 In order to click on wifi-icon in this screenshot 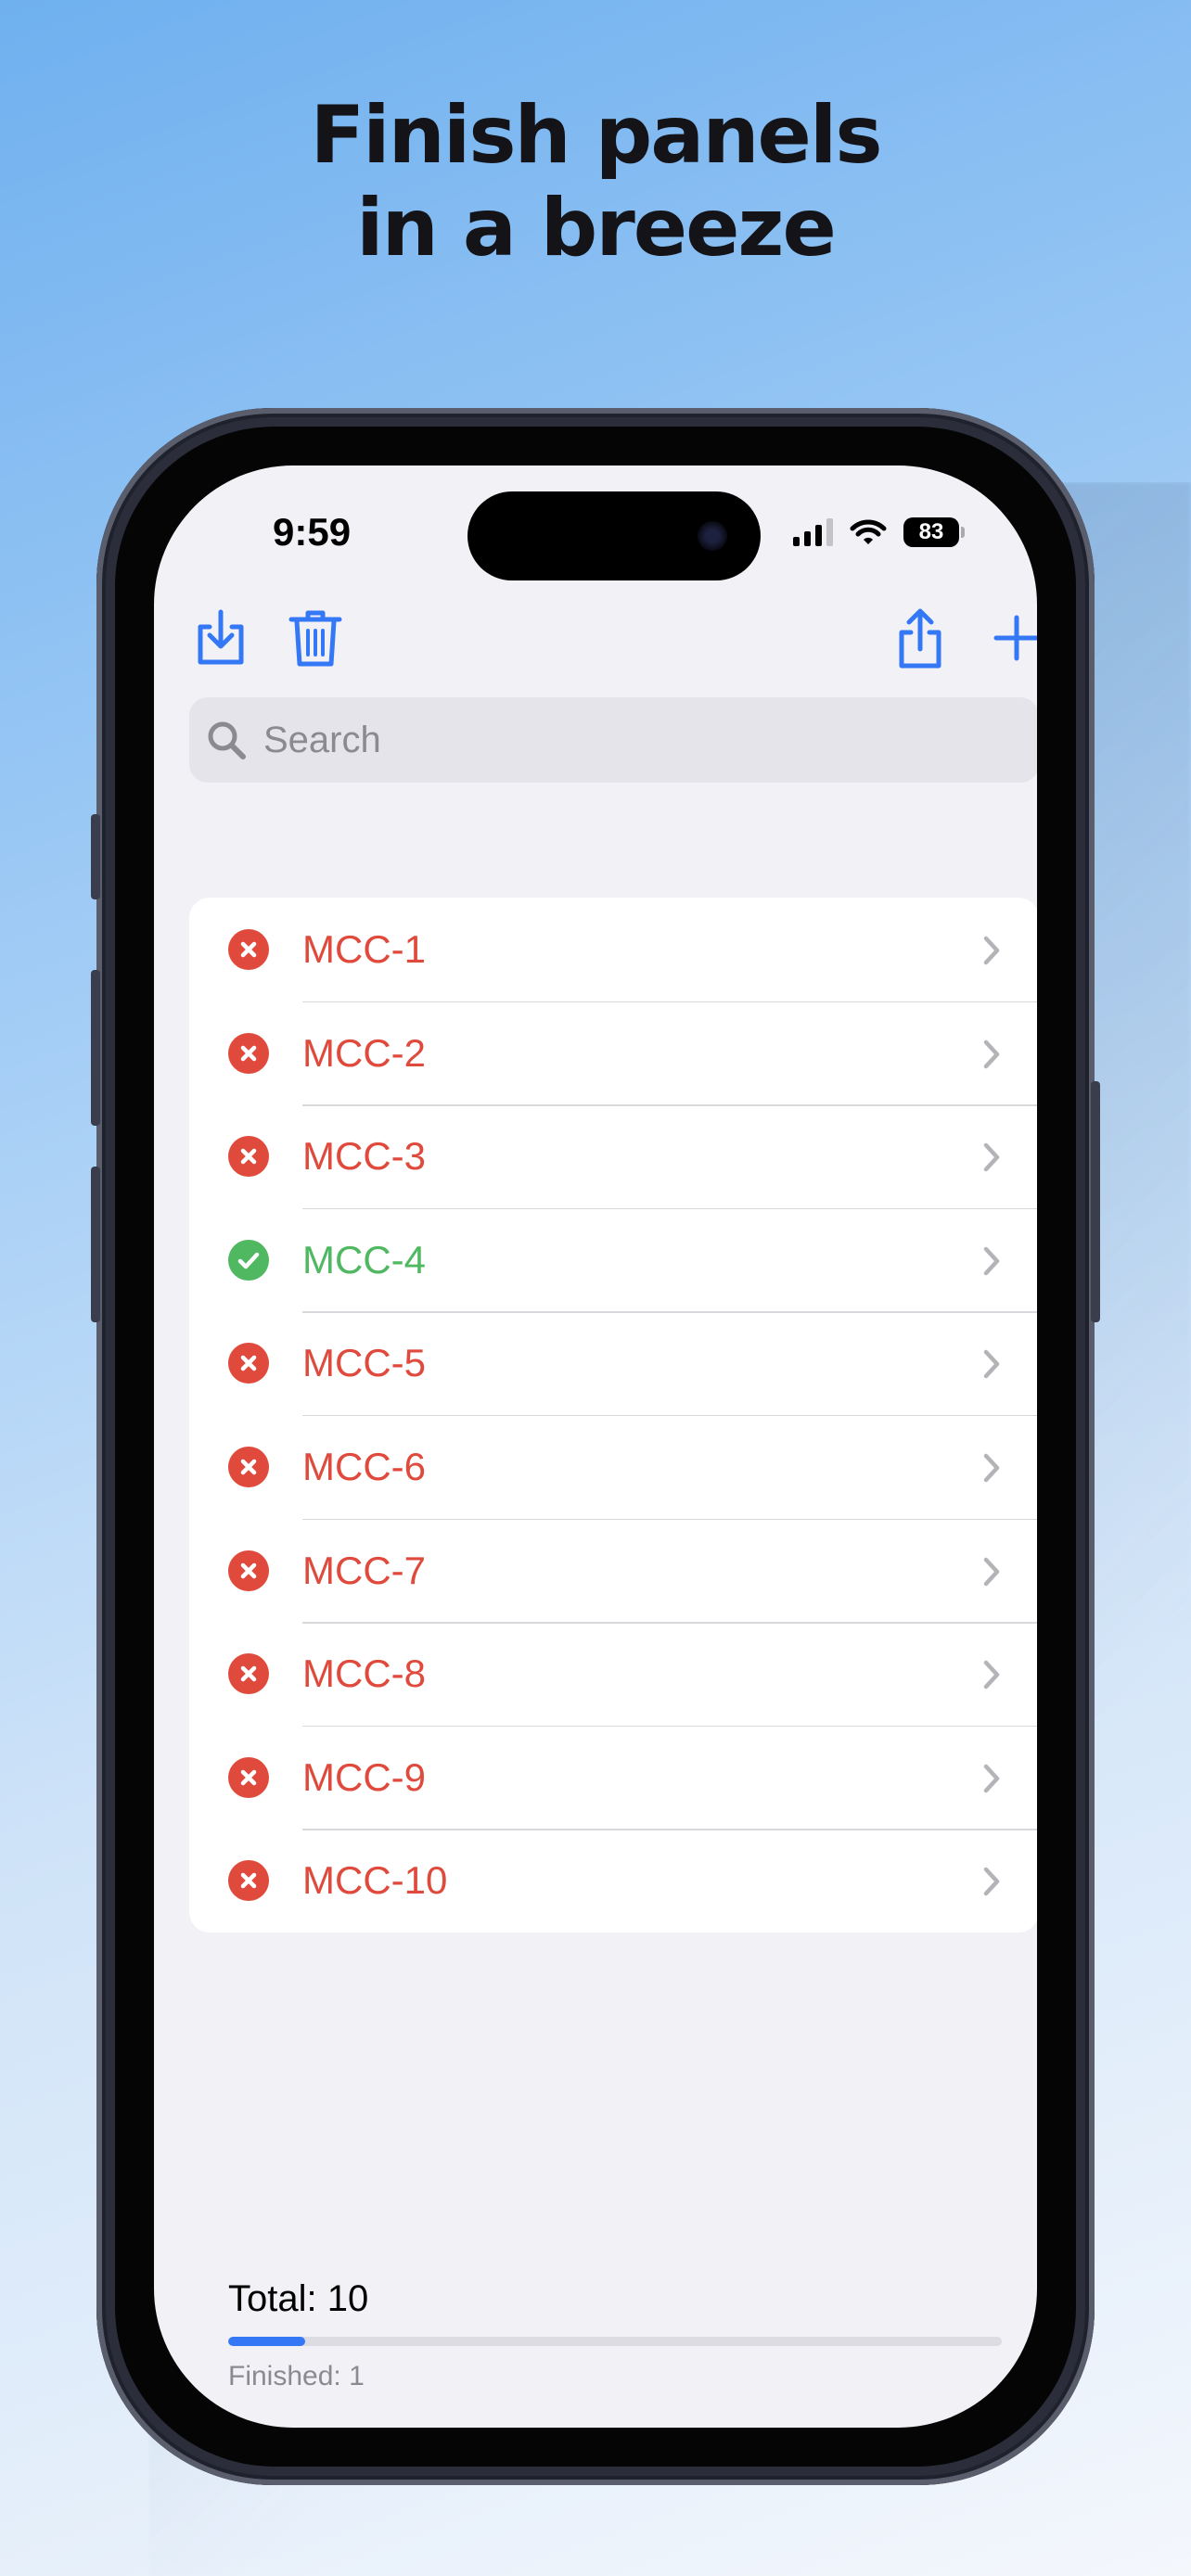, I will do `click(868, 531)`.